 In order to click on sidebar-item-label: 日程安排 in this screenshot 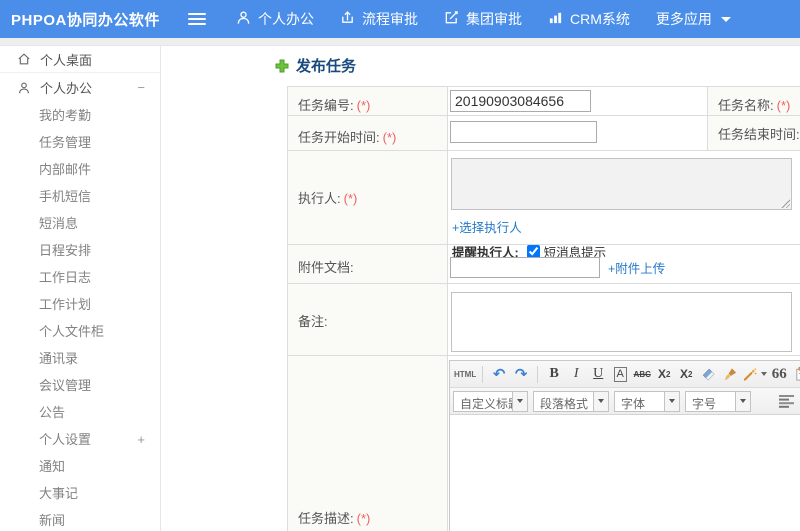, I will do `click(65, 250)`.